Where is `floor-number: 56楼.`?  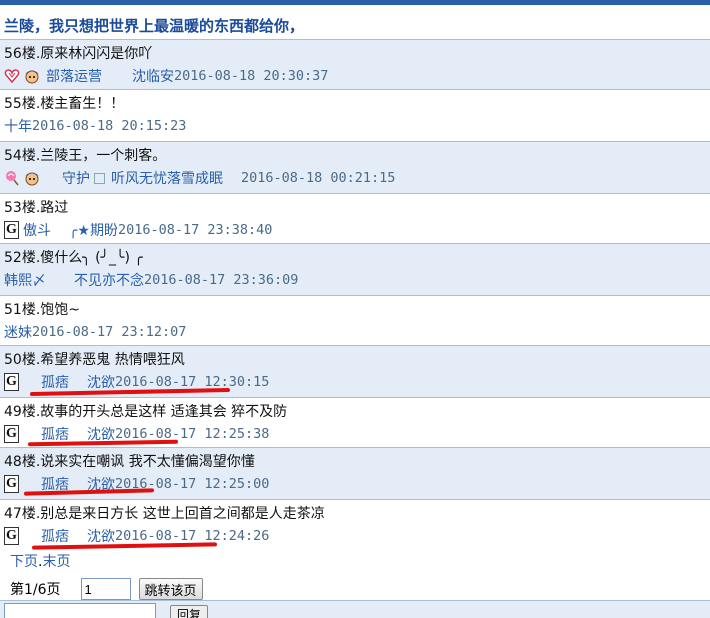
floor-number: 56楼. is located at coordinates (22, 54).